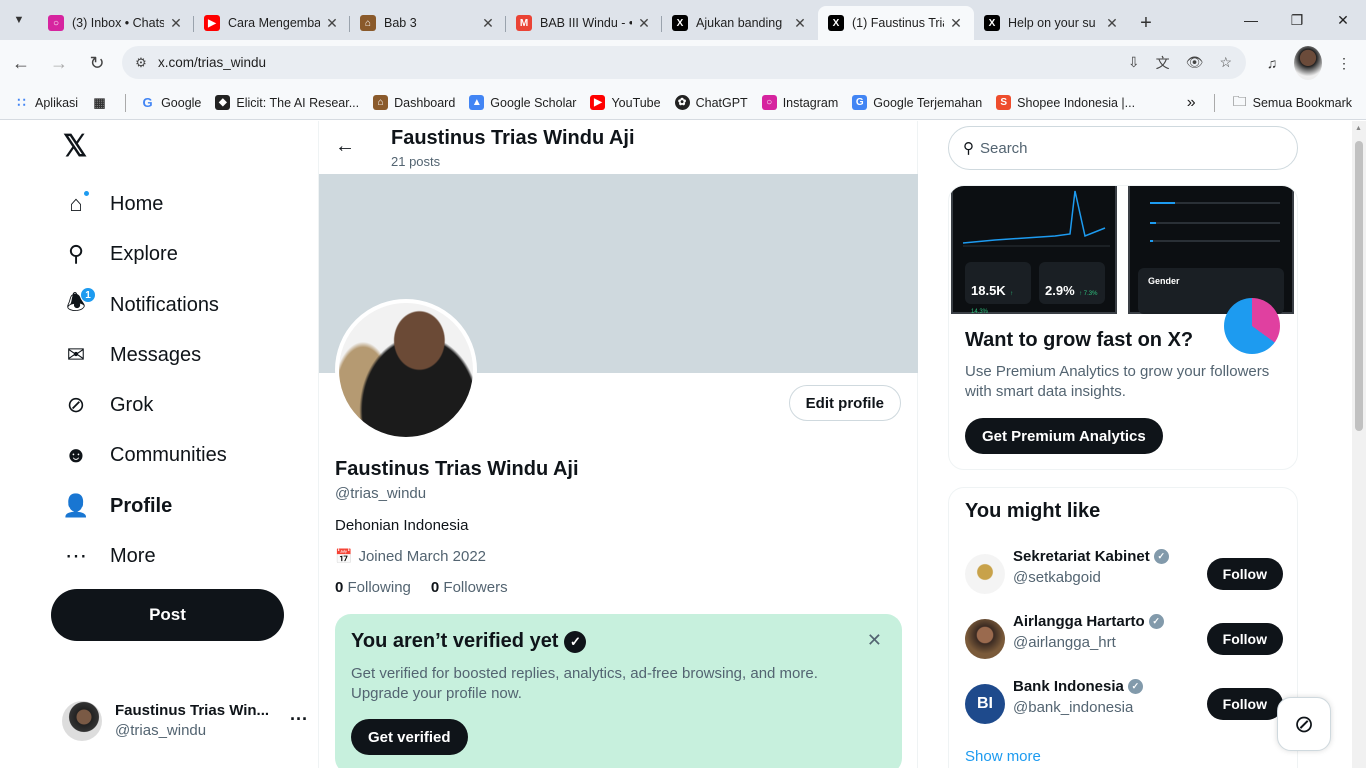 Image resolution: width=1366 pixels, height=768 pixels. Describe the element at coordinates (181, 102) in the screenshot. I see `bookmark-label: Google` at that location.